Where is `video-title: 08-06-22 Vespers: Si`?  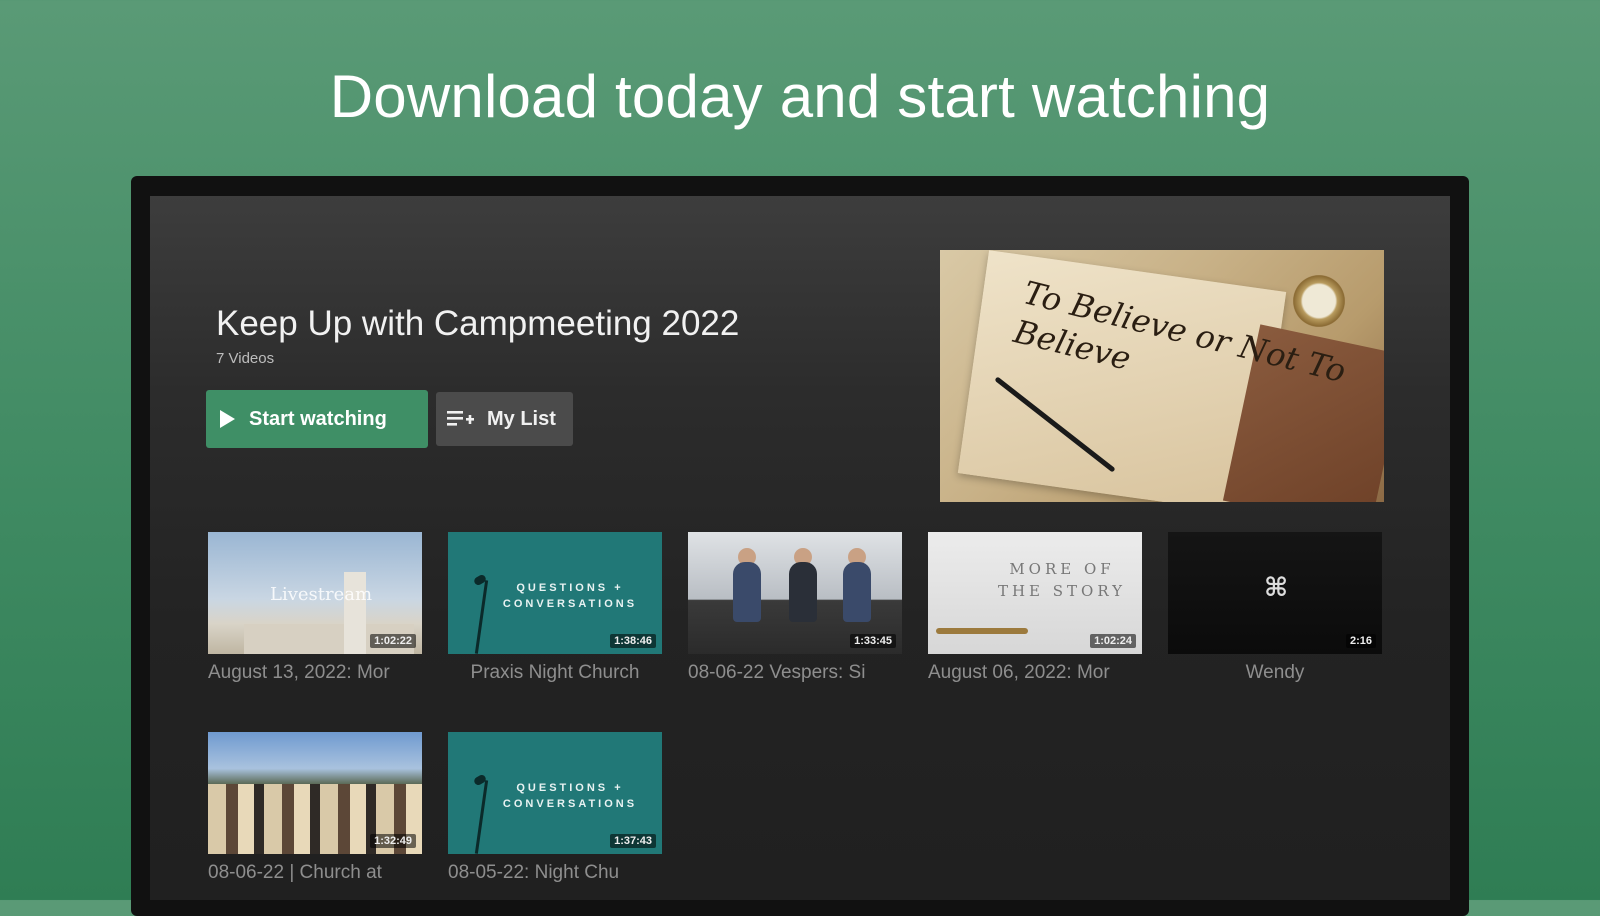
video-title: 08-06-22 Vespers: Si is located at coordinates (777, 672).